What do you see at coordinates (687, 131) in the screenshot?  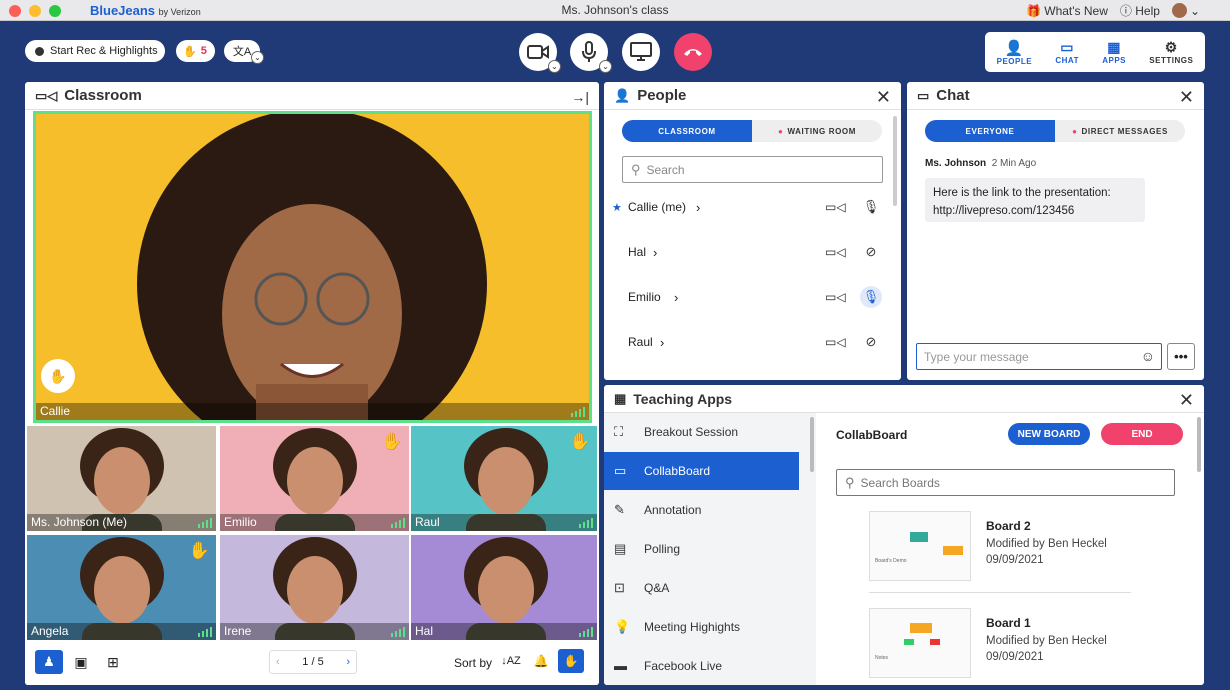 I see `tab-classroom: CLASSROOM` at bounding box center [687, 131].